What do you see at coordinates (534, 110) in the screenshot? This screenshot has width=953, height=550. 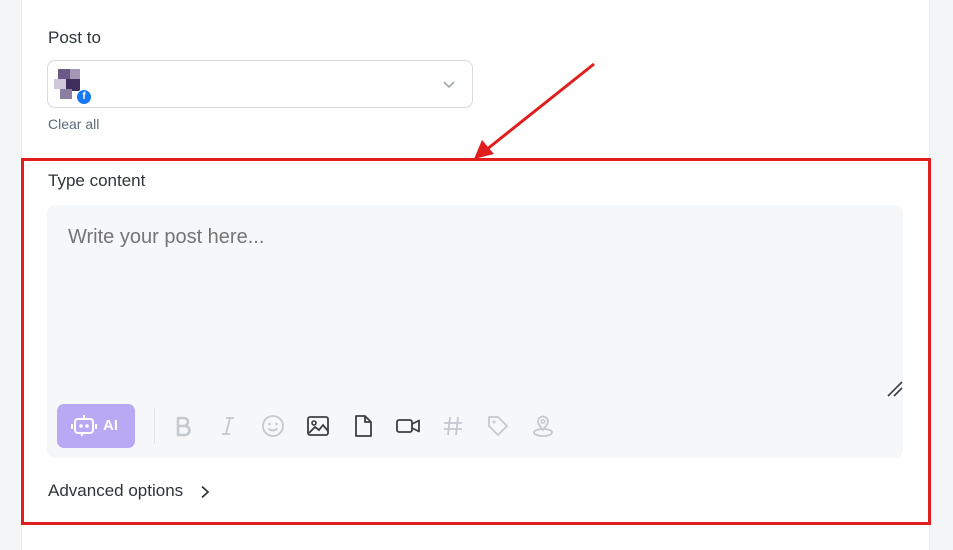 I see `annotation-arrow-icon` at bounding box center [534, 110].